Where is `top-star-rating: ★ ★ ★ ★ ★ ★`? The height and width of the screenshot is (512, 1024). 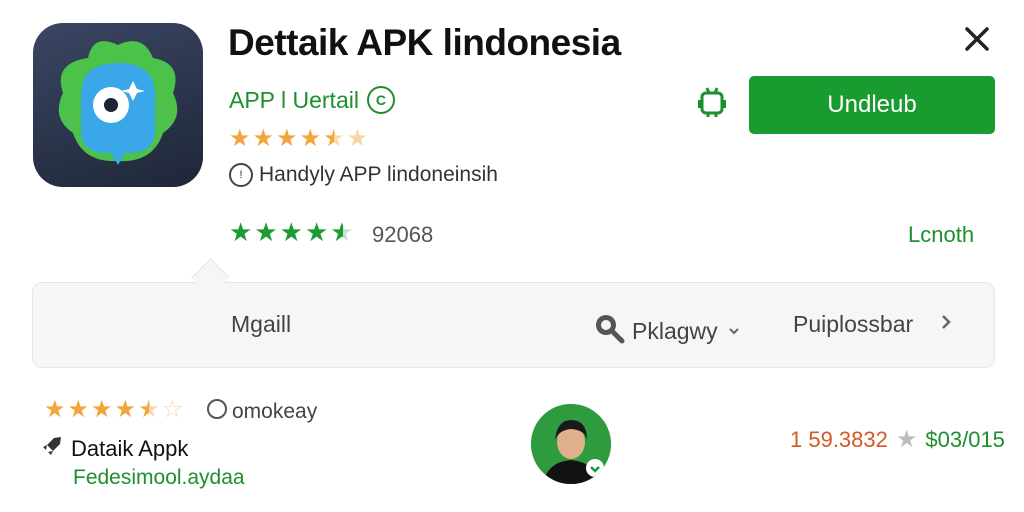 top-star-rating: ★ ★ ★ ★ ★ ★ is located at coordinates (298, 139).